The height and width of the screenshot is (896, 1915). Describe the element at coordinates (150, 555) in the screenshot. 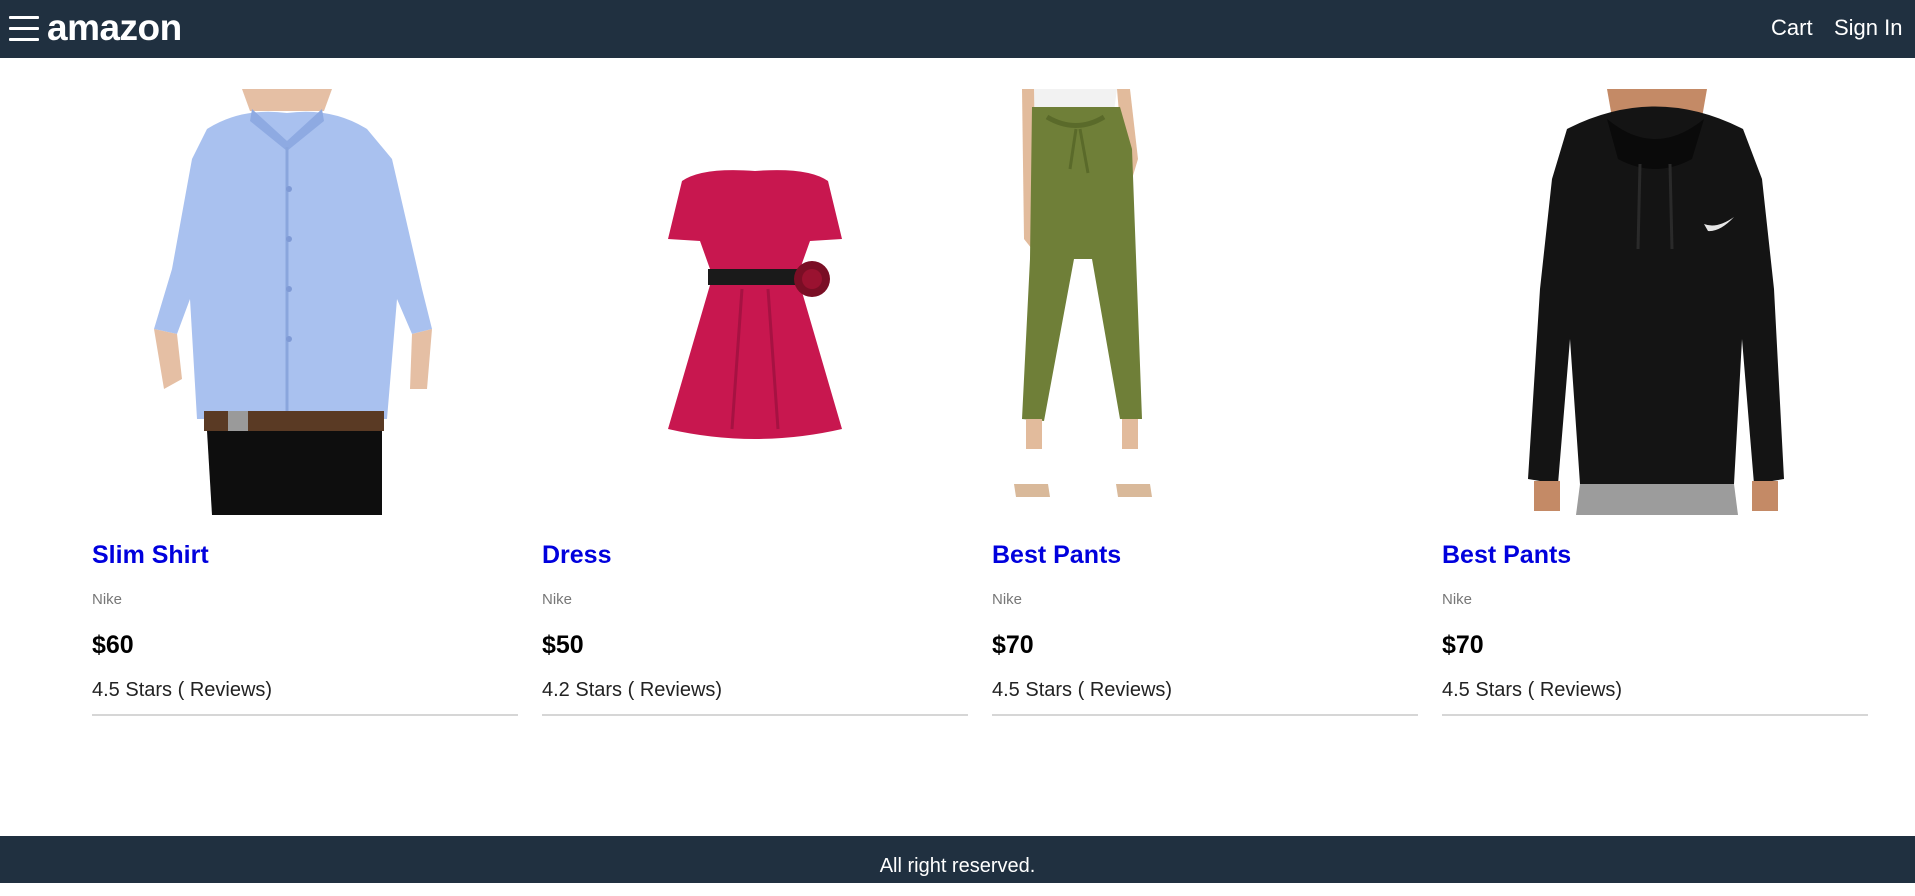

I see `product-name-link: Slim Shirt` at that location.